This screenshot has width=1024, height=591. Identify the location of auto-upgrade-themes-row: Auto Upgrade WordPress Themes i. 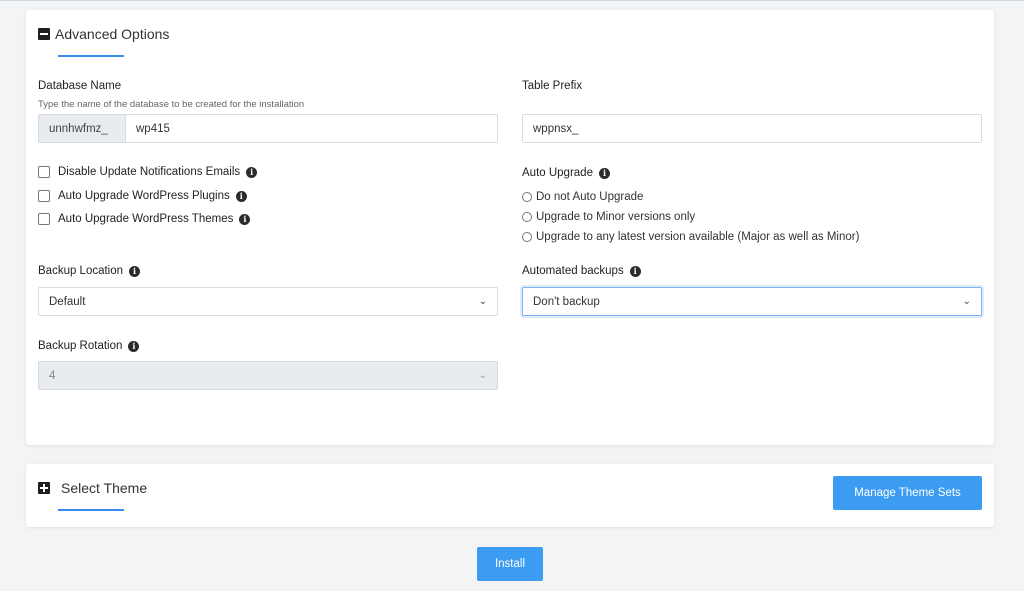
(144, 219).